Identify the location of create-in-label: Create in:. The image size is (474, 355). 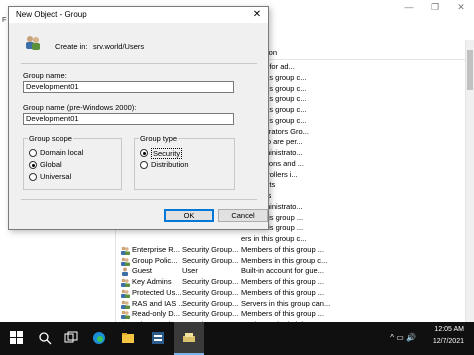
(71, 46).